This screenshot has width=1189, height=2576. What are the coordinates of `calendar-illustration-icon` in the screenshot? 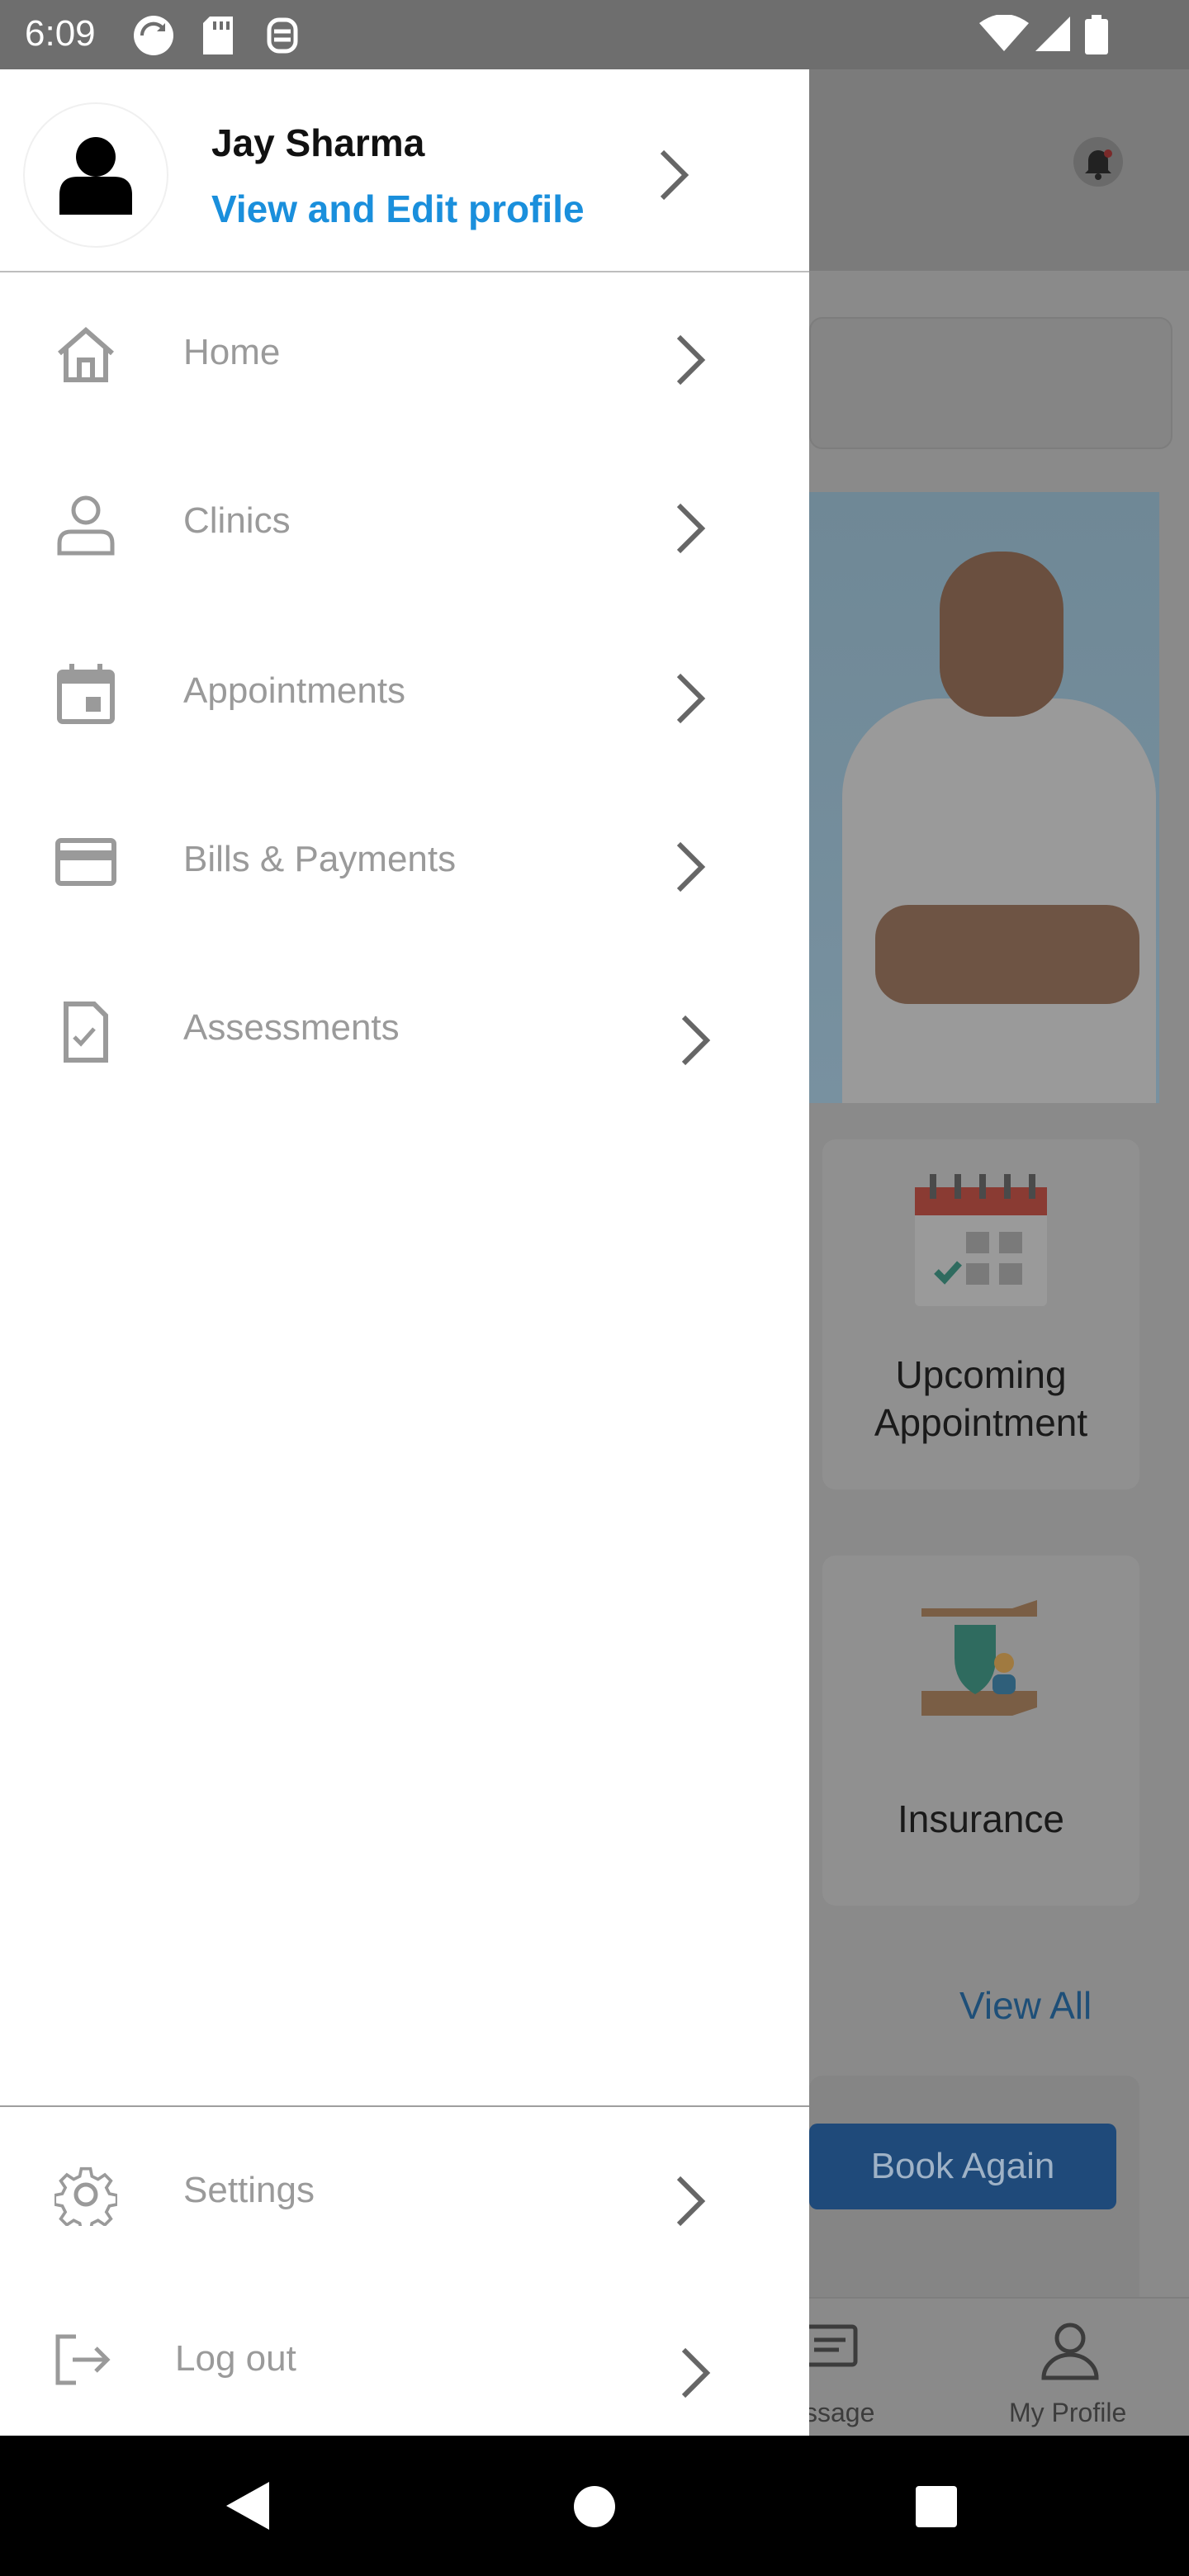 It's located at (981, 1240).